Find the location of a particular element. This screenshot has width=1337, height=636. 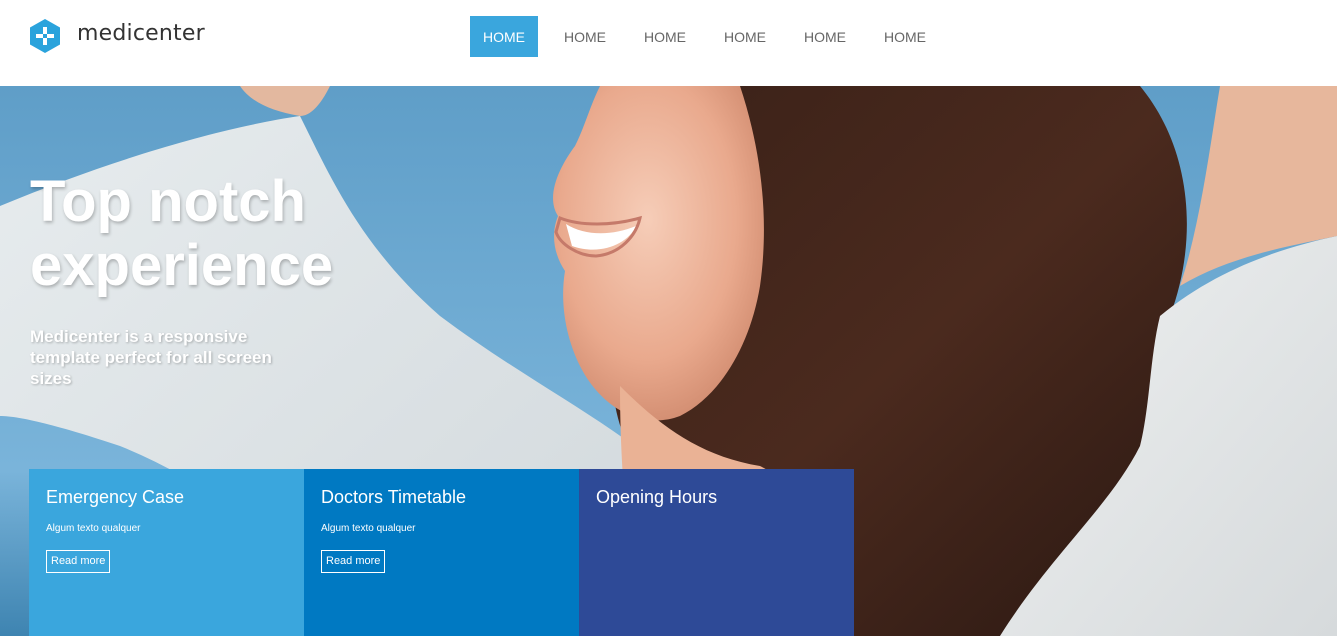

box-title: Emergency Case is located at coordinates (115, 497).